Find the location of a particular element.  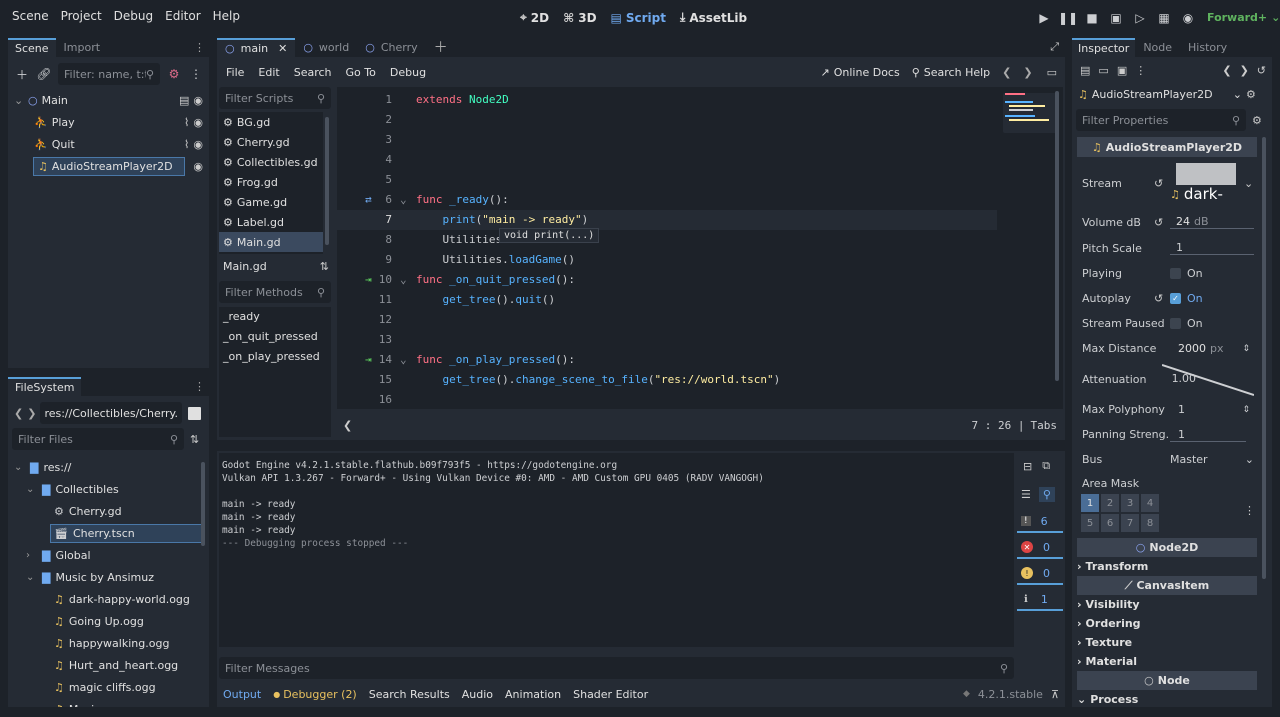

workspace-2d: ⌖ 2D is located at coordinates (534, 17).